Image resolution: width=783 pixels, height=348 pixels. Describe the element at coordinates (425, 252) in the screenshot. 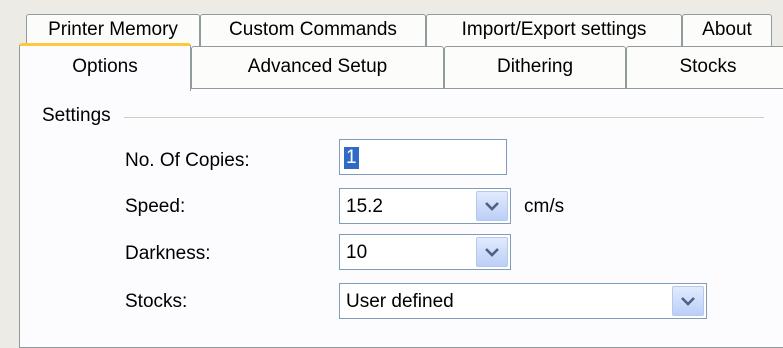

I see `darkness-select: 10` at that location.